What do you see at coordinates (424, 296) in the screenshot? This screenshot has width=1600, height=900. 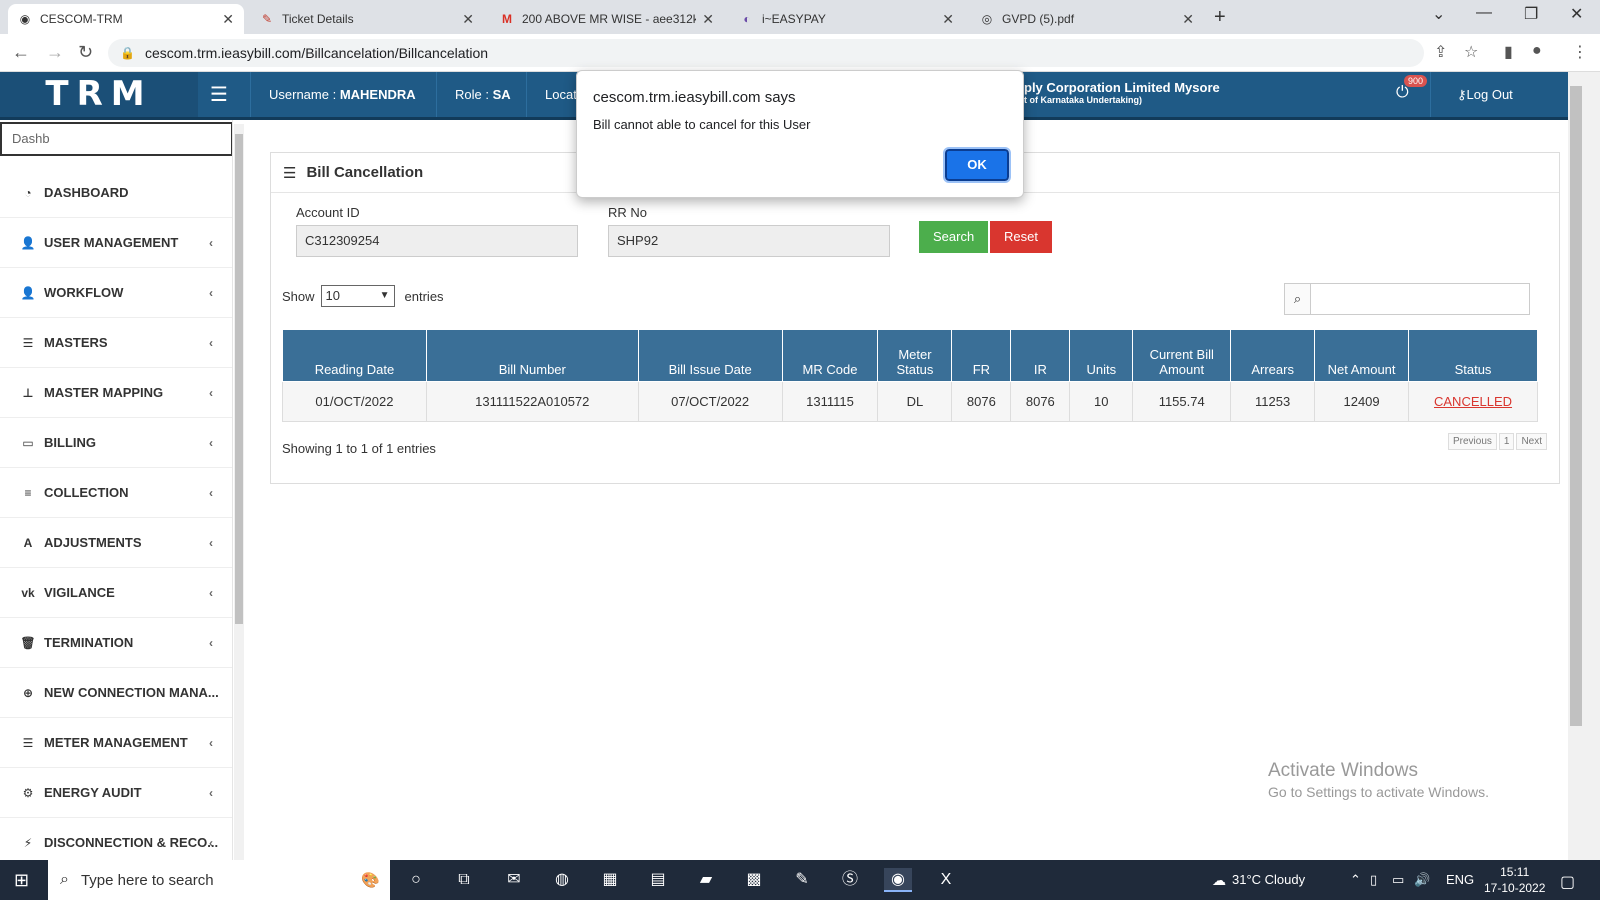 I see `entries-label: entries` at bounding box center [424, 296].